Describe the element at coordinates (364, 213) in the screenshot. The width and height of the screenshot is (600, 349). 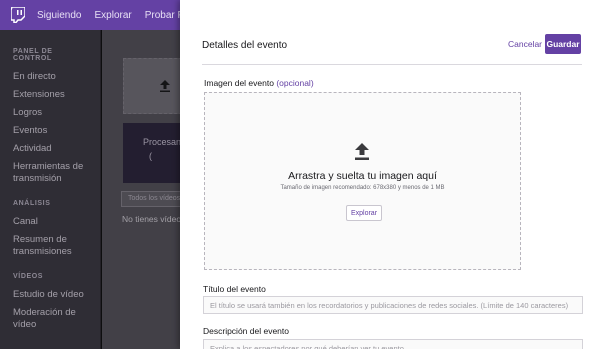
I see `browse-button: Explorar` at that location.